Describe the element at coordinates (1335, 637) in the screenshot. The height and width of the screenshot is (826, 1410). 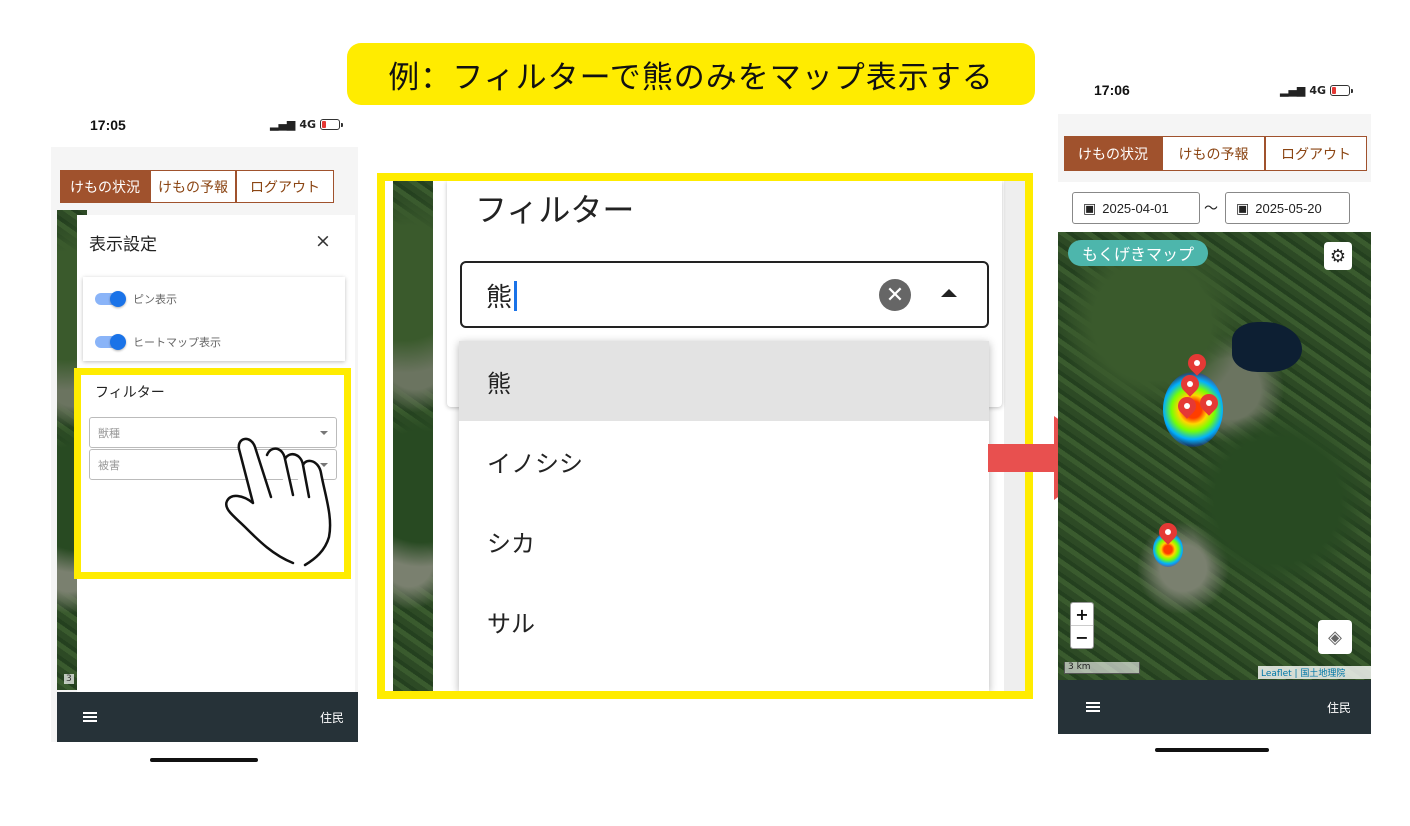
I see `layers-icon: ◈` at that location.